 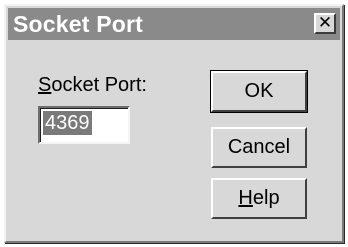 I want to click on title-bar: Socket Port ✕, so click(x=174, y=24).